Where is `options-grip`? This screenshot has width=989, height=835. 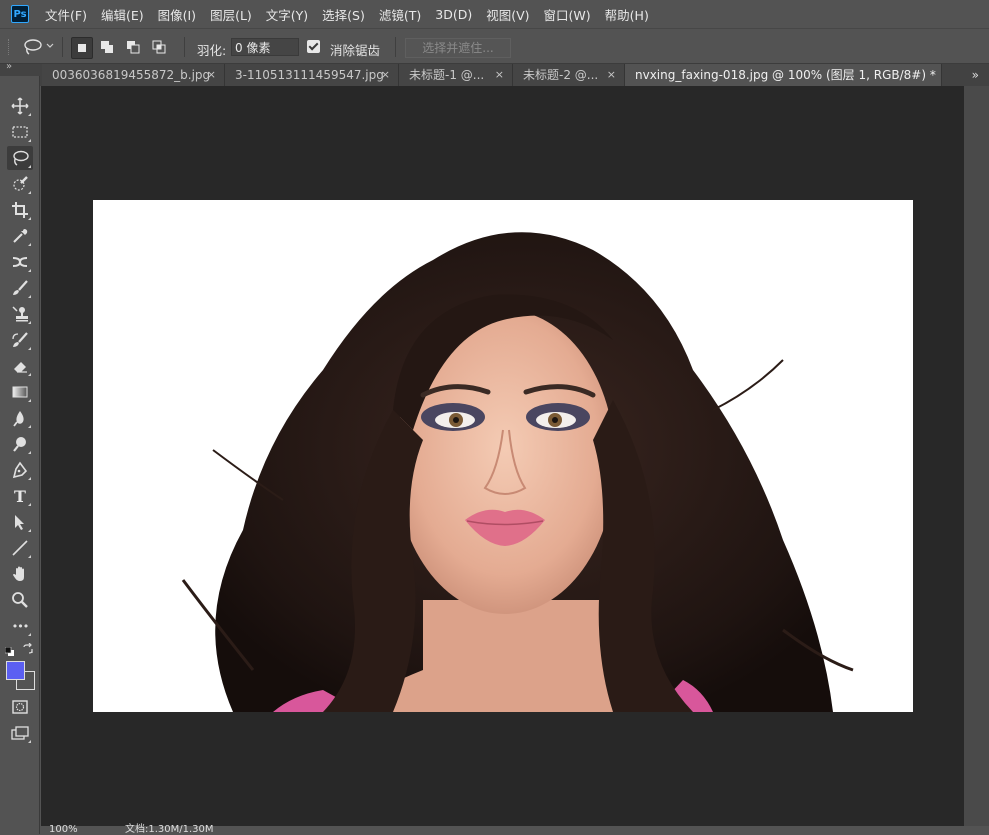 options-grip is located at coordinates (9, 47).